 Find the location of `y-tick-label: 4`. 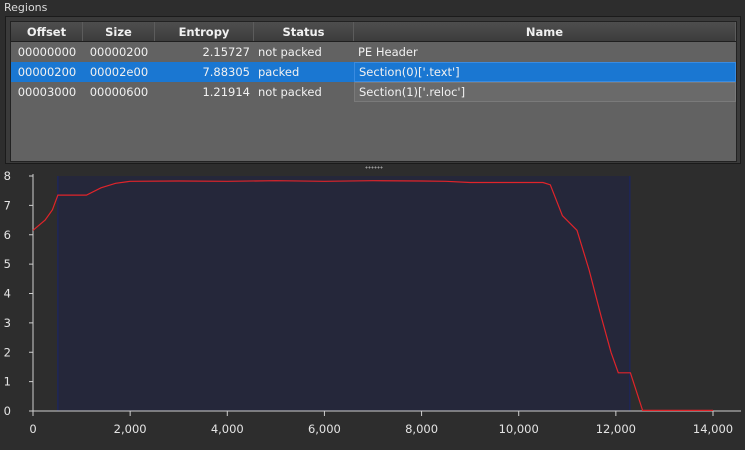

y-tick-label: 4 is located at coordinates (7, 294).